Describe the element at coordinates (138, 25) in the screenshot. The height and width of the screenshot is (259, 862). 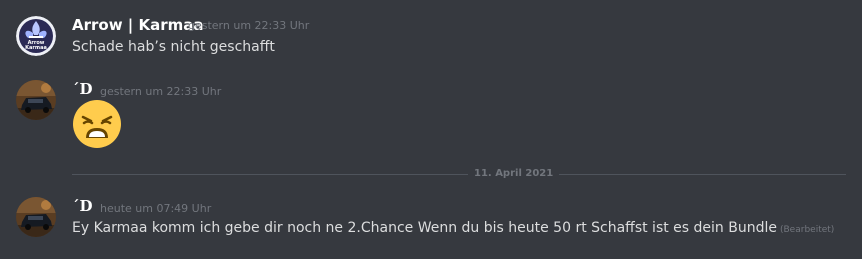
I see `author-name: Arrow | Karmaa` at that location.